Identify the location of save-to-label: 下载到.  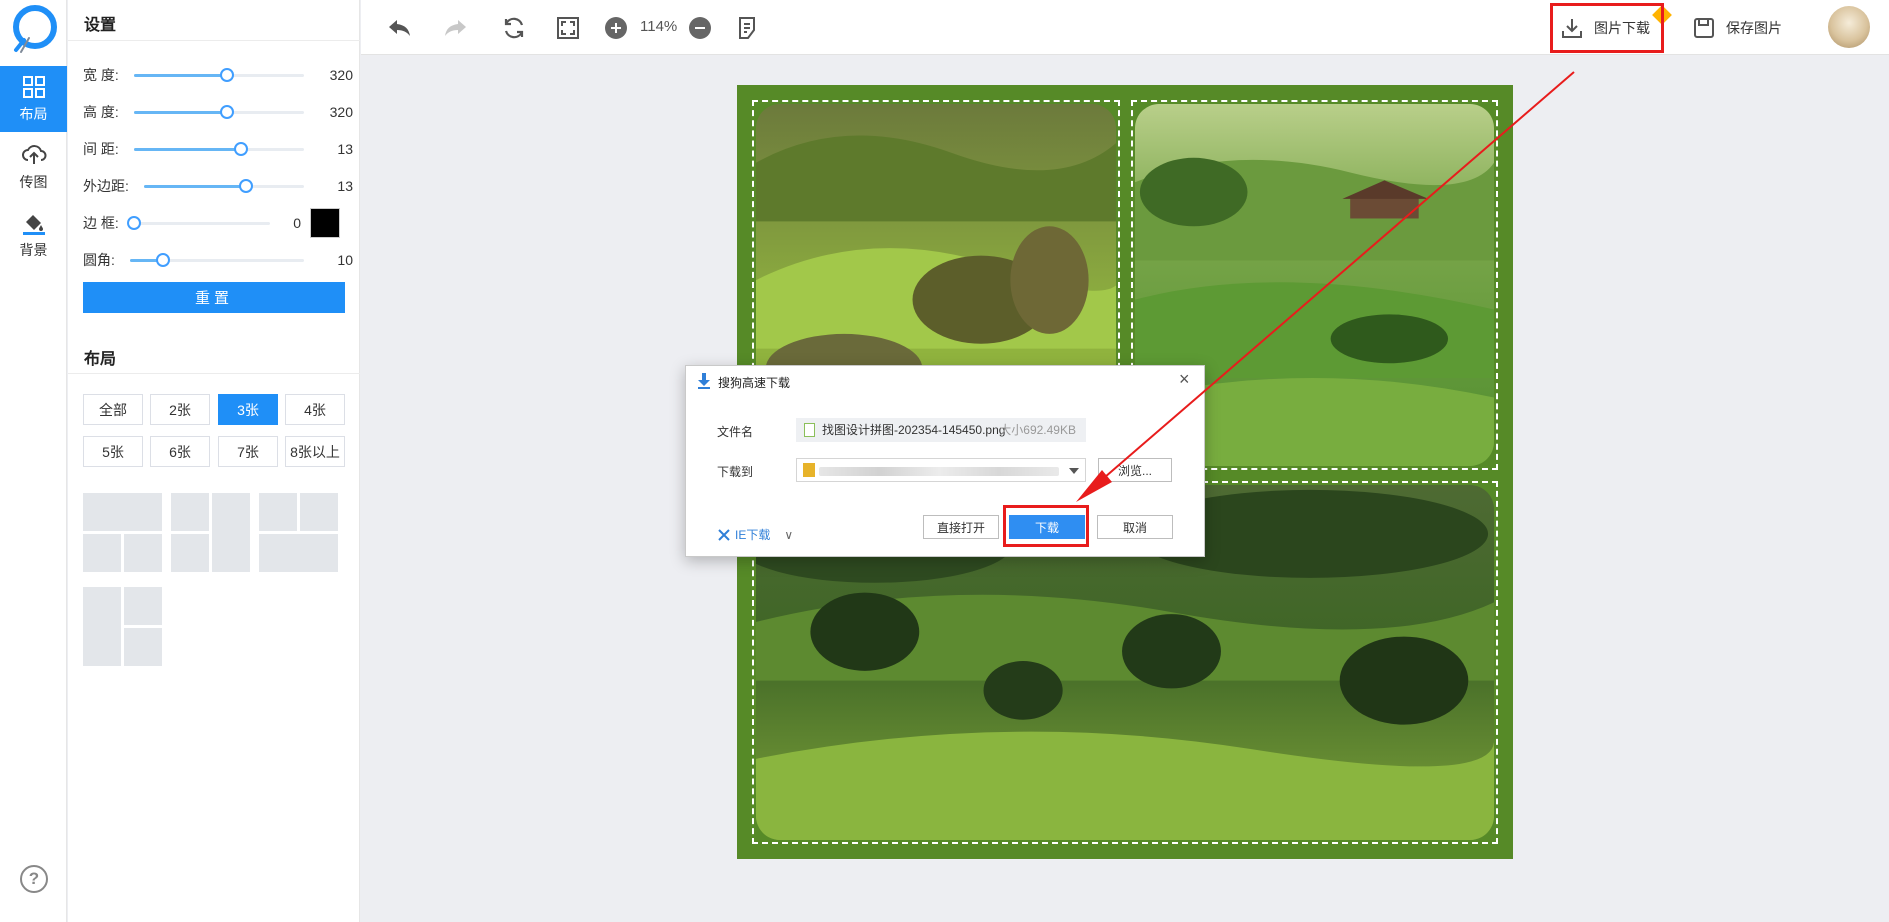
(735, 472).